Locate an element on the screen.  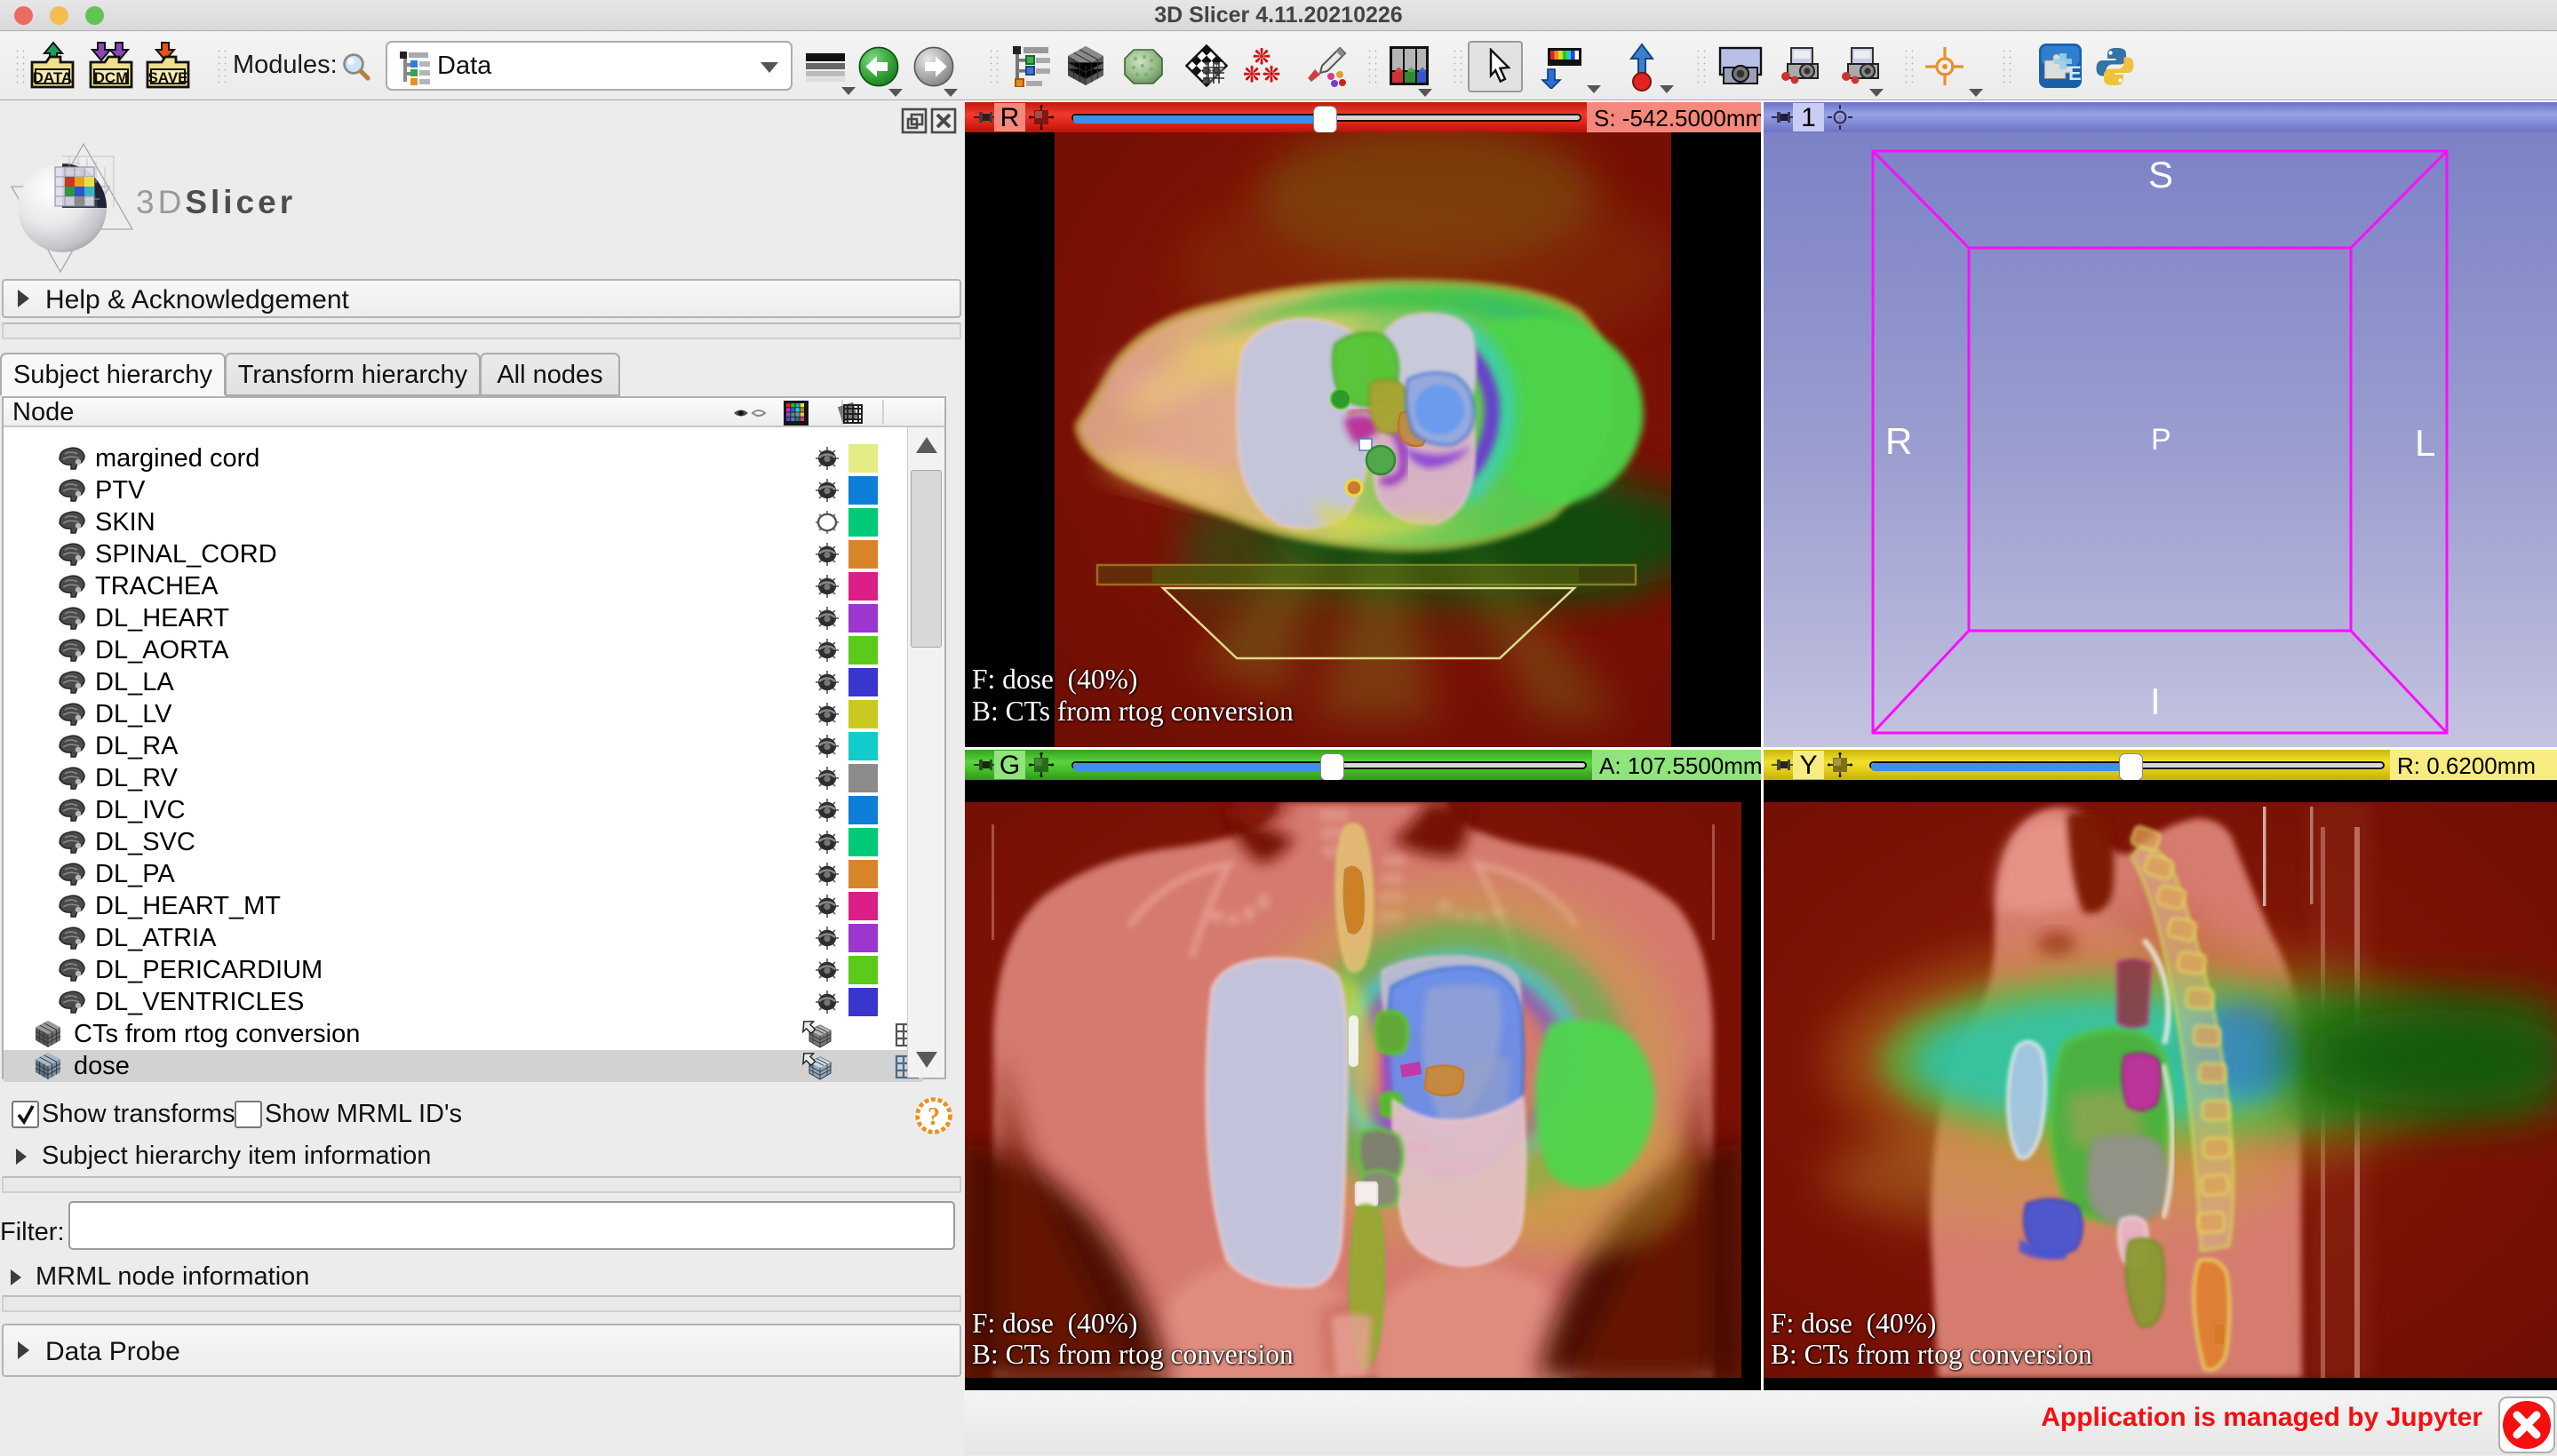
svg-text: S is located at coordinates (2160, 174).